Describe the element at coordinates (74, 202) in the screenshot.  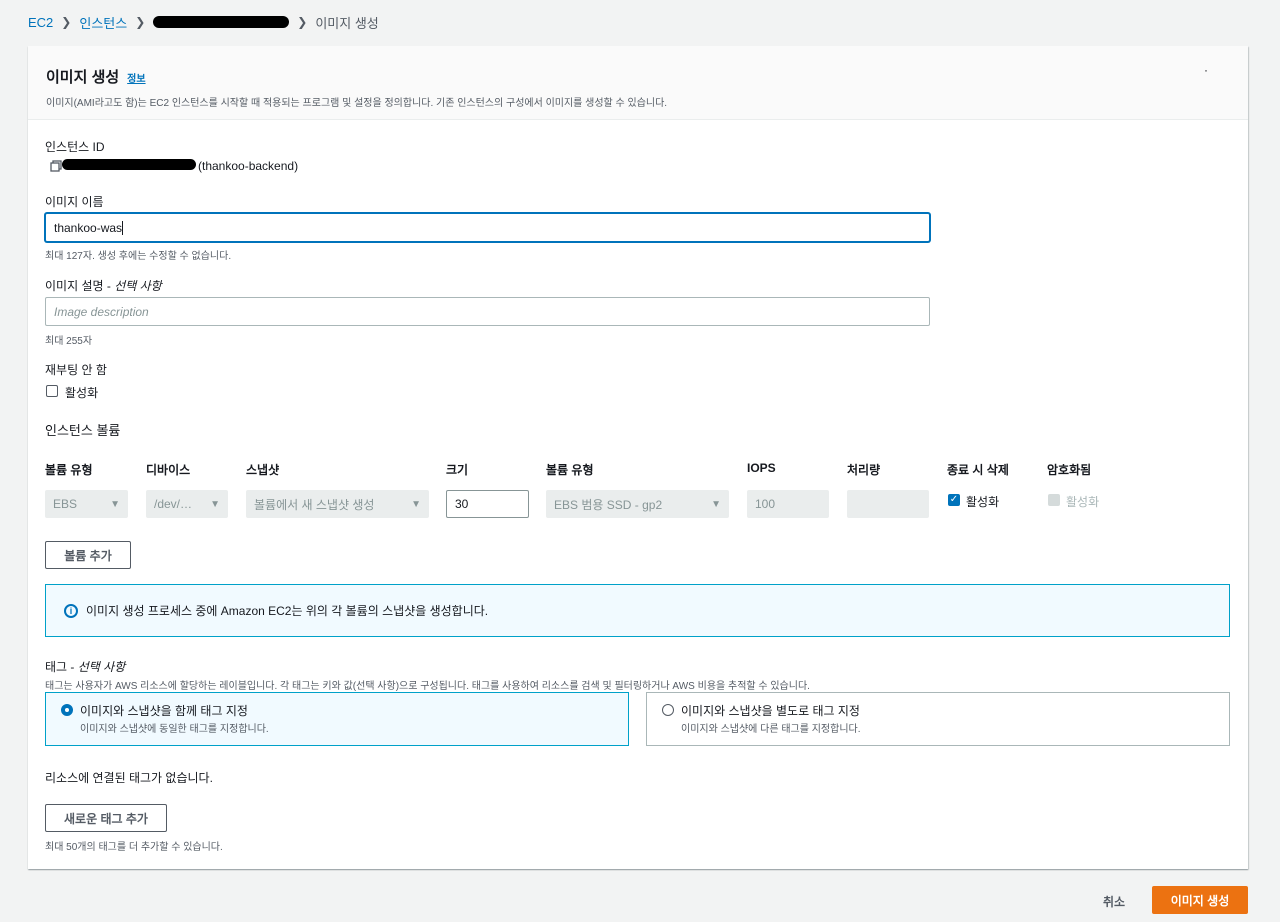
I see `image-name-label: 이미지 이름` at that location.